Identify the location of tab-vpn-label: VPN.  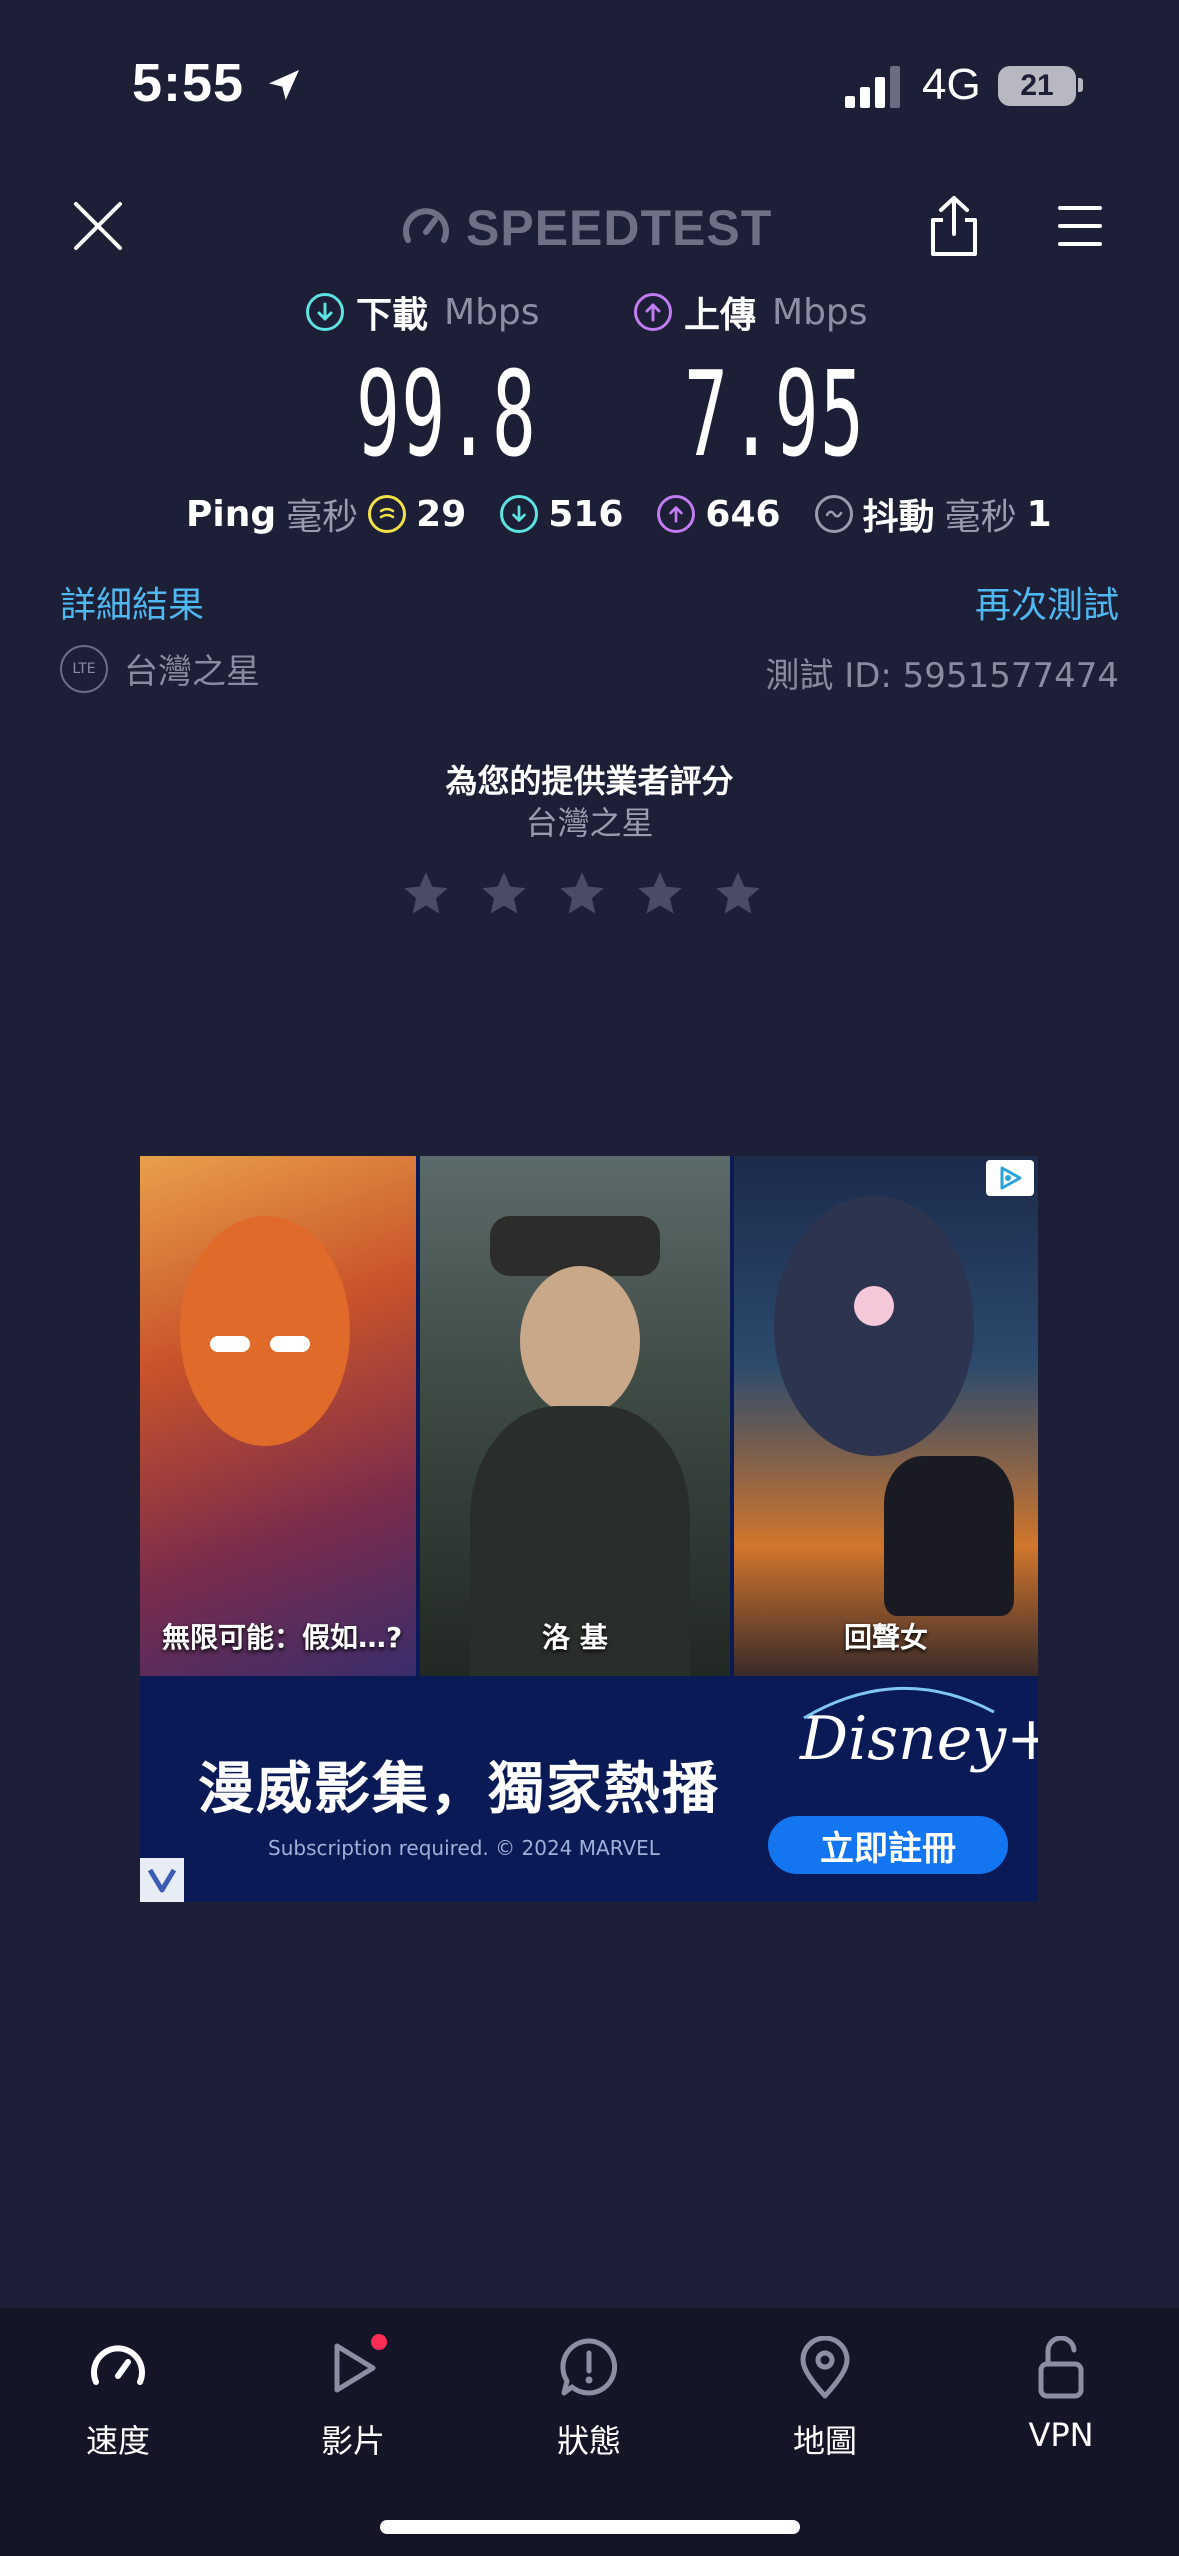
(1061, 2435).